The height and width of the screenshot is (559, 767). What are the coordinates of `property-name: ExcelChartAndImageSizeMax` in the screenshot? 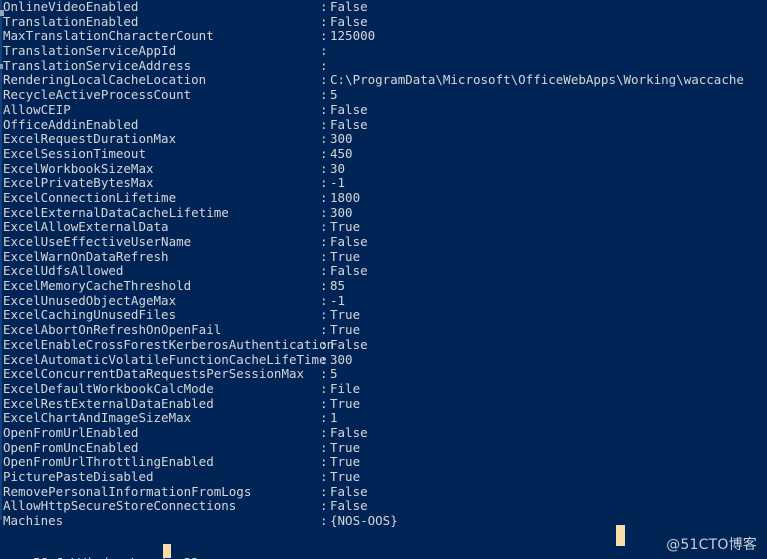 It's located at (97, 418).